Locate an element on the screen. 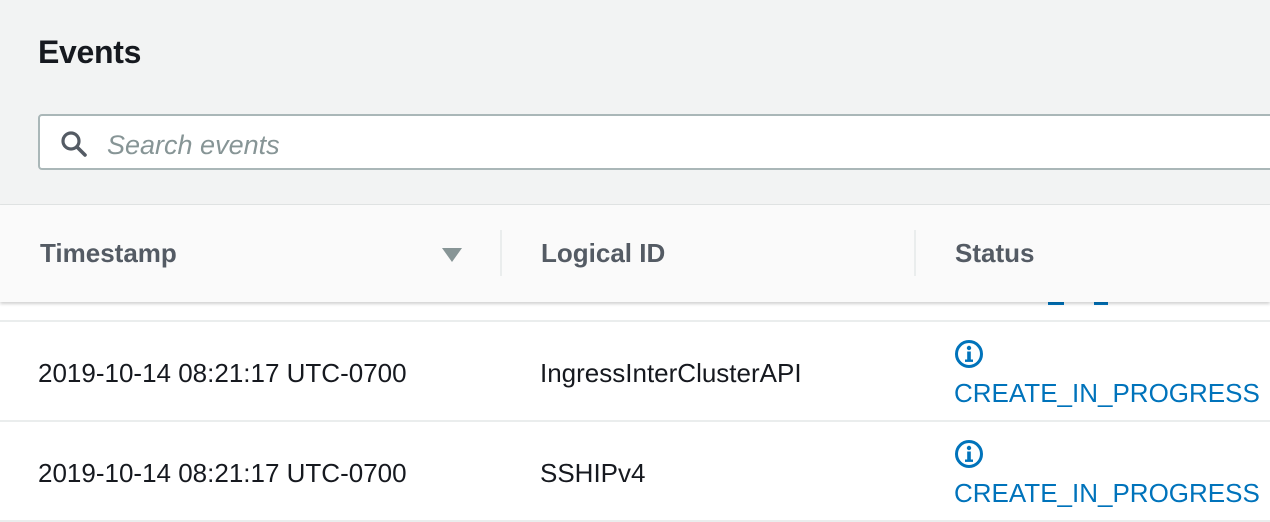  logical-id-cell: IngressInterClusterAPI is located at coordinates (671, 373).